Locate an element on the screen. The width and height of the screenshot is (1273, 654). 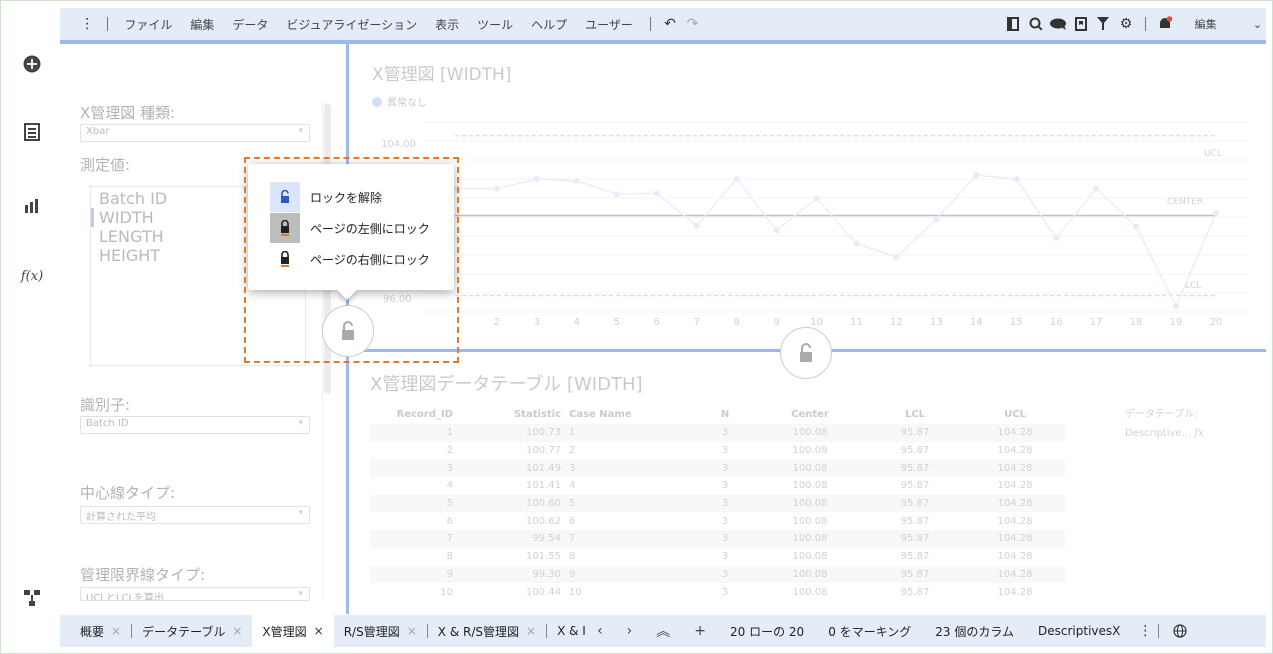
column-header: Center is located at coordinates (810, 414).